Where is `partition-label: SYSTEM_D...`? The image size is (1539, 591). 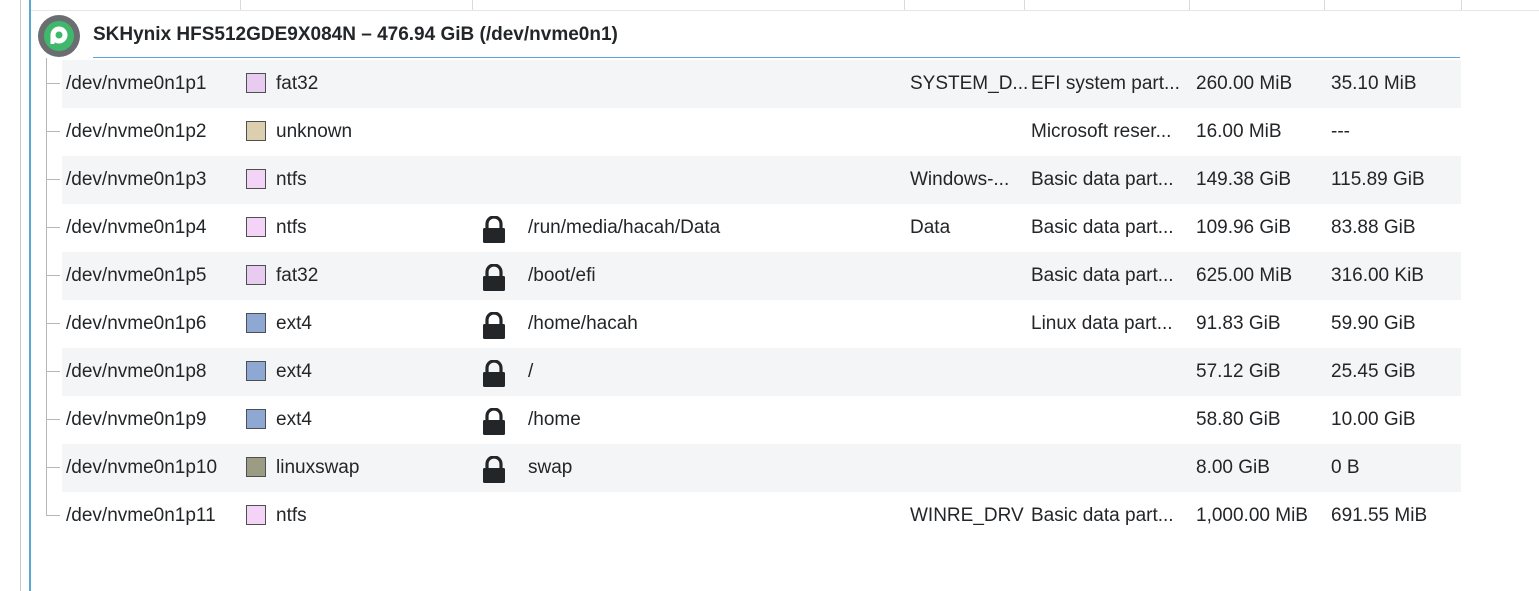
partition-label: SYSTEM_D... is located at coordinates (969, 83).